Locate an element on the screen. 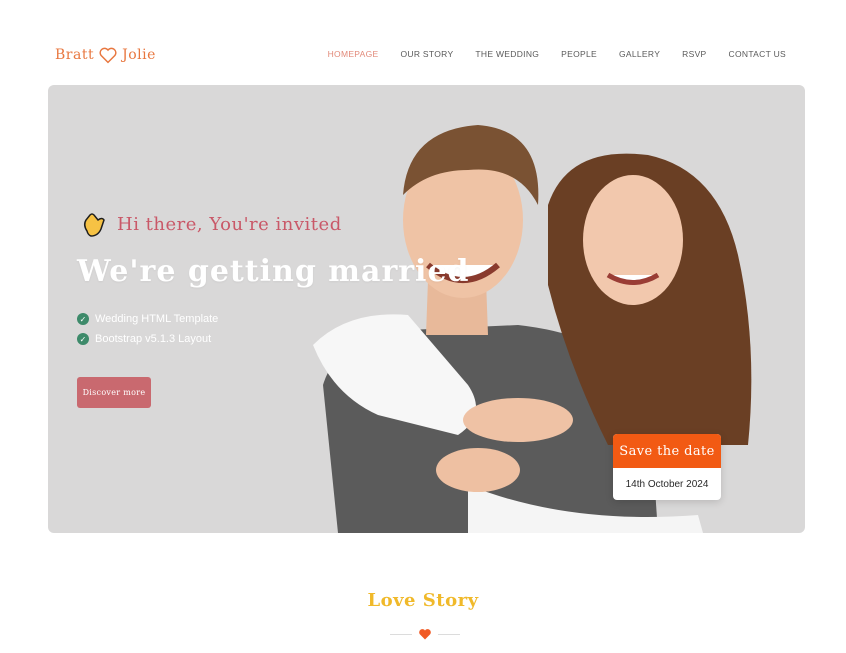 This screenshot has width=846, height=653. hero-headline: We're getting married is located at coordinates (273, 271).